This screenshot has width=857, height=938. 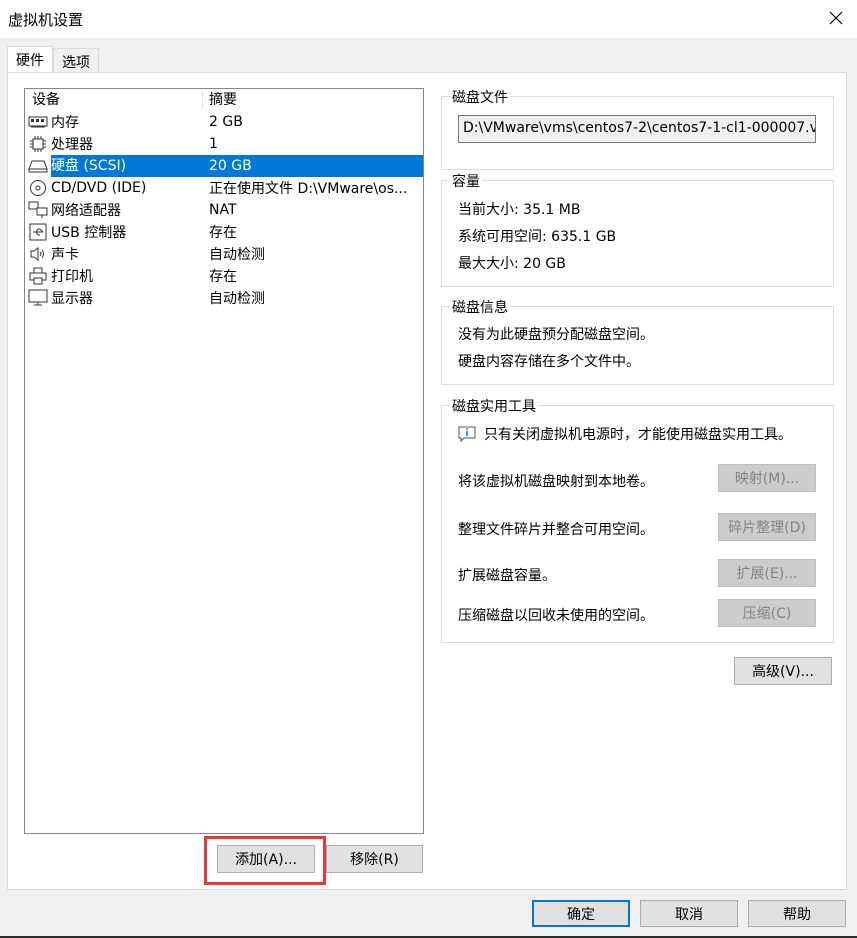 What do you see at coordinates (30, 59) in the screenshot?
I see `tab-hardware: 硬件` at bounding box center [30, 59].